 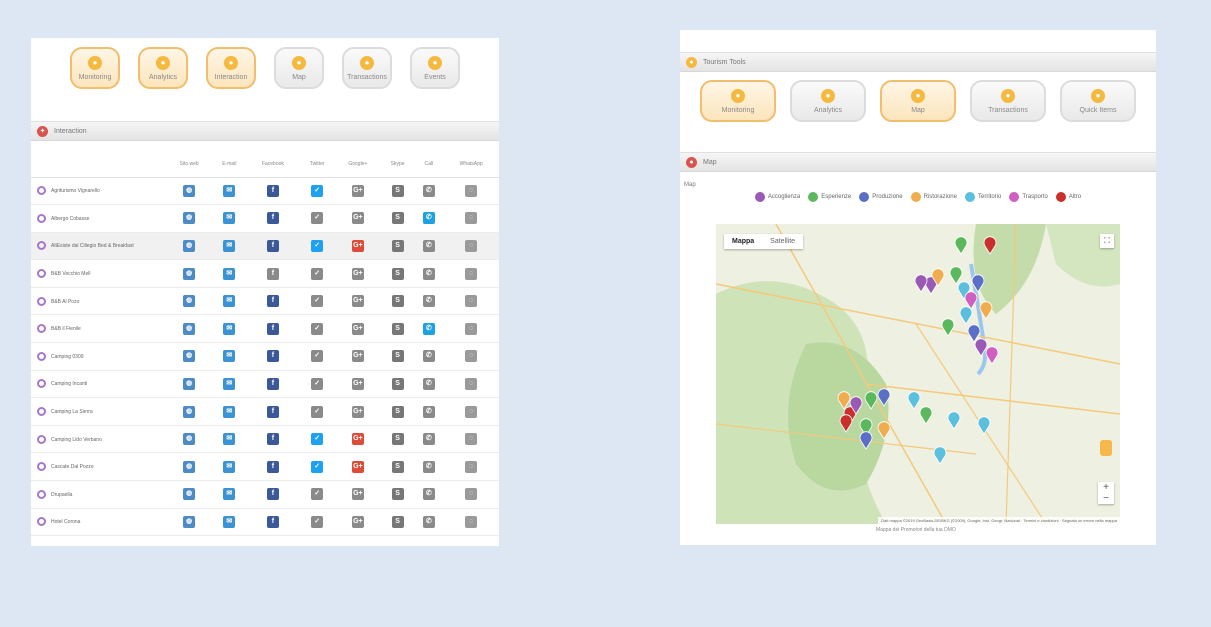 What do you see at coordinates (743, 241) in the screenshot?
I see `map-tab-mappa: Mappa` at bounding box center [743, 241].